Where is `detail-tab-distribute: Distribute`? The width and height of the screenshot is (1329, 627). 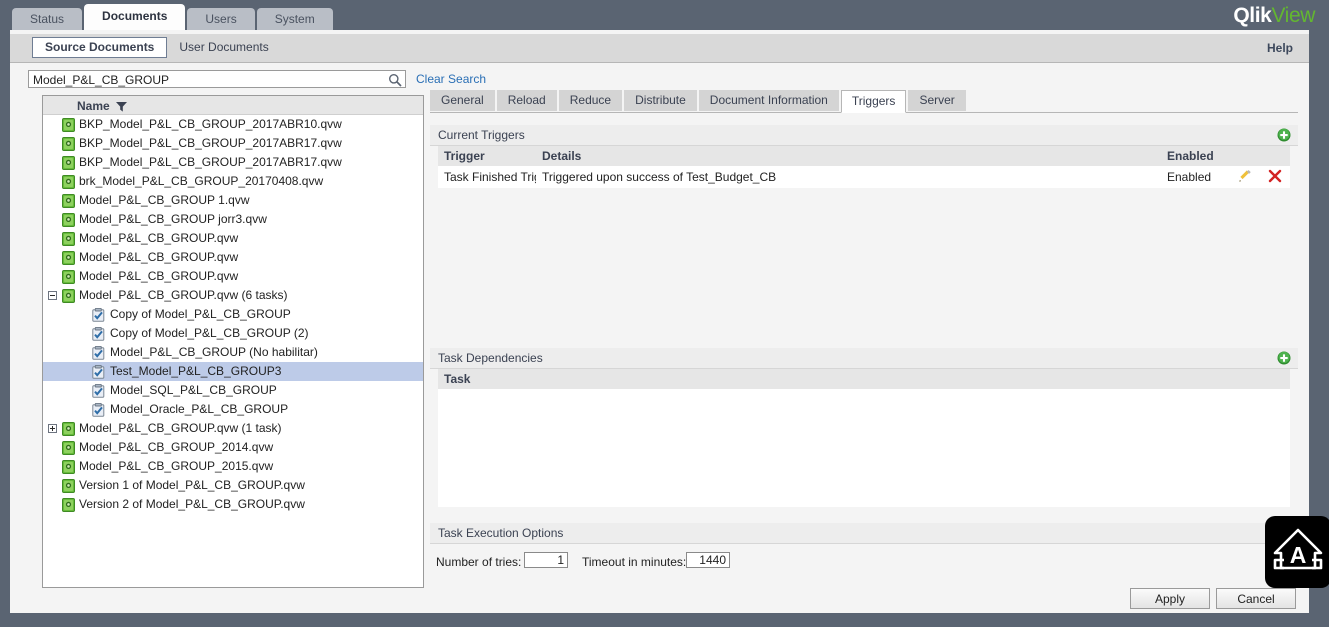
detail-tab-distribute: Distribute is located at coordinates (660, 100).